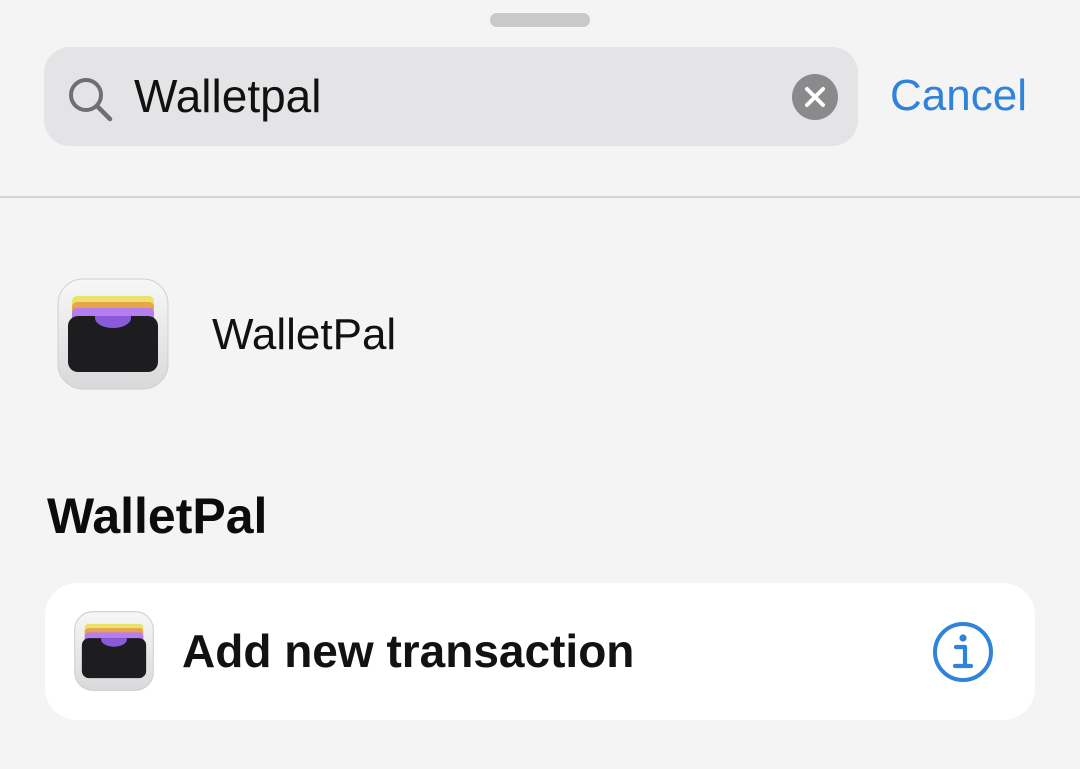 The height and width of the screenshot is (769, 1080). Describe the element at coordinates (958, 96) in the screenshot. I see `cancel-button: Cancel` at that location.